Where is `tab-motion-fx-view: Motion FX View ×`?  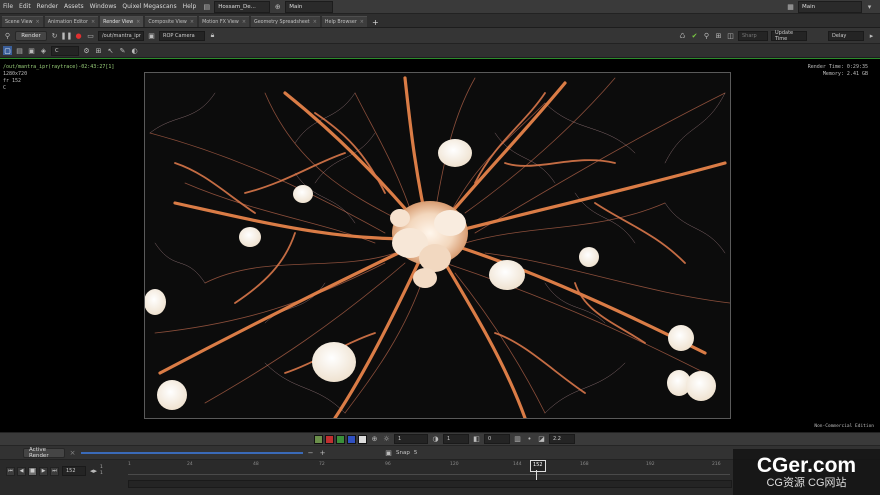 tab-motion-fx-view: Motion FX View × is located at coordinates (224, 21).